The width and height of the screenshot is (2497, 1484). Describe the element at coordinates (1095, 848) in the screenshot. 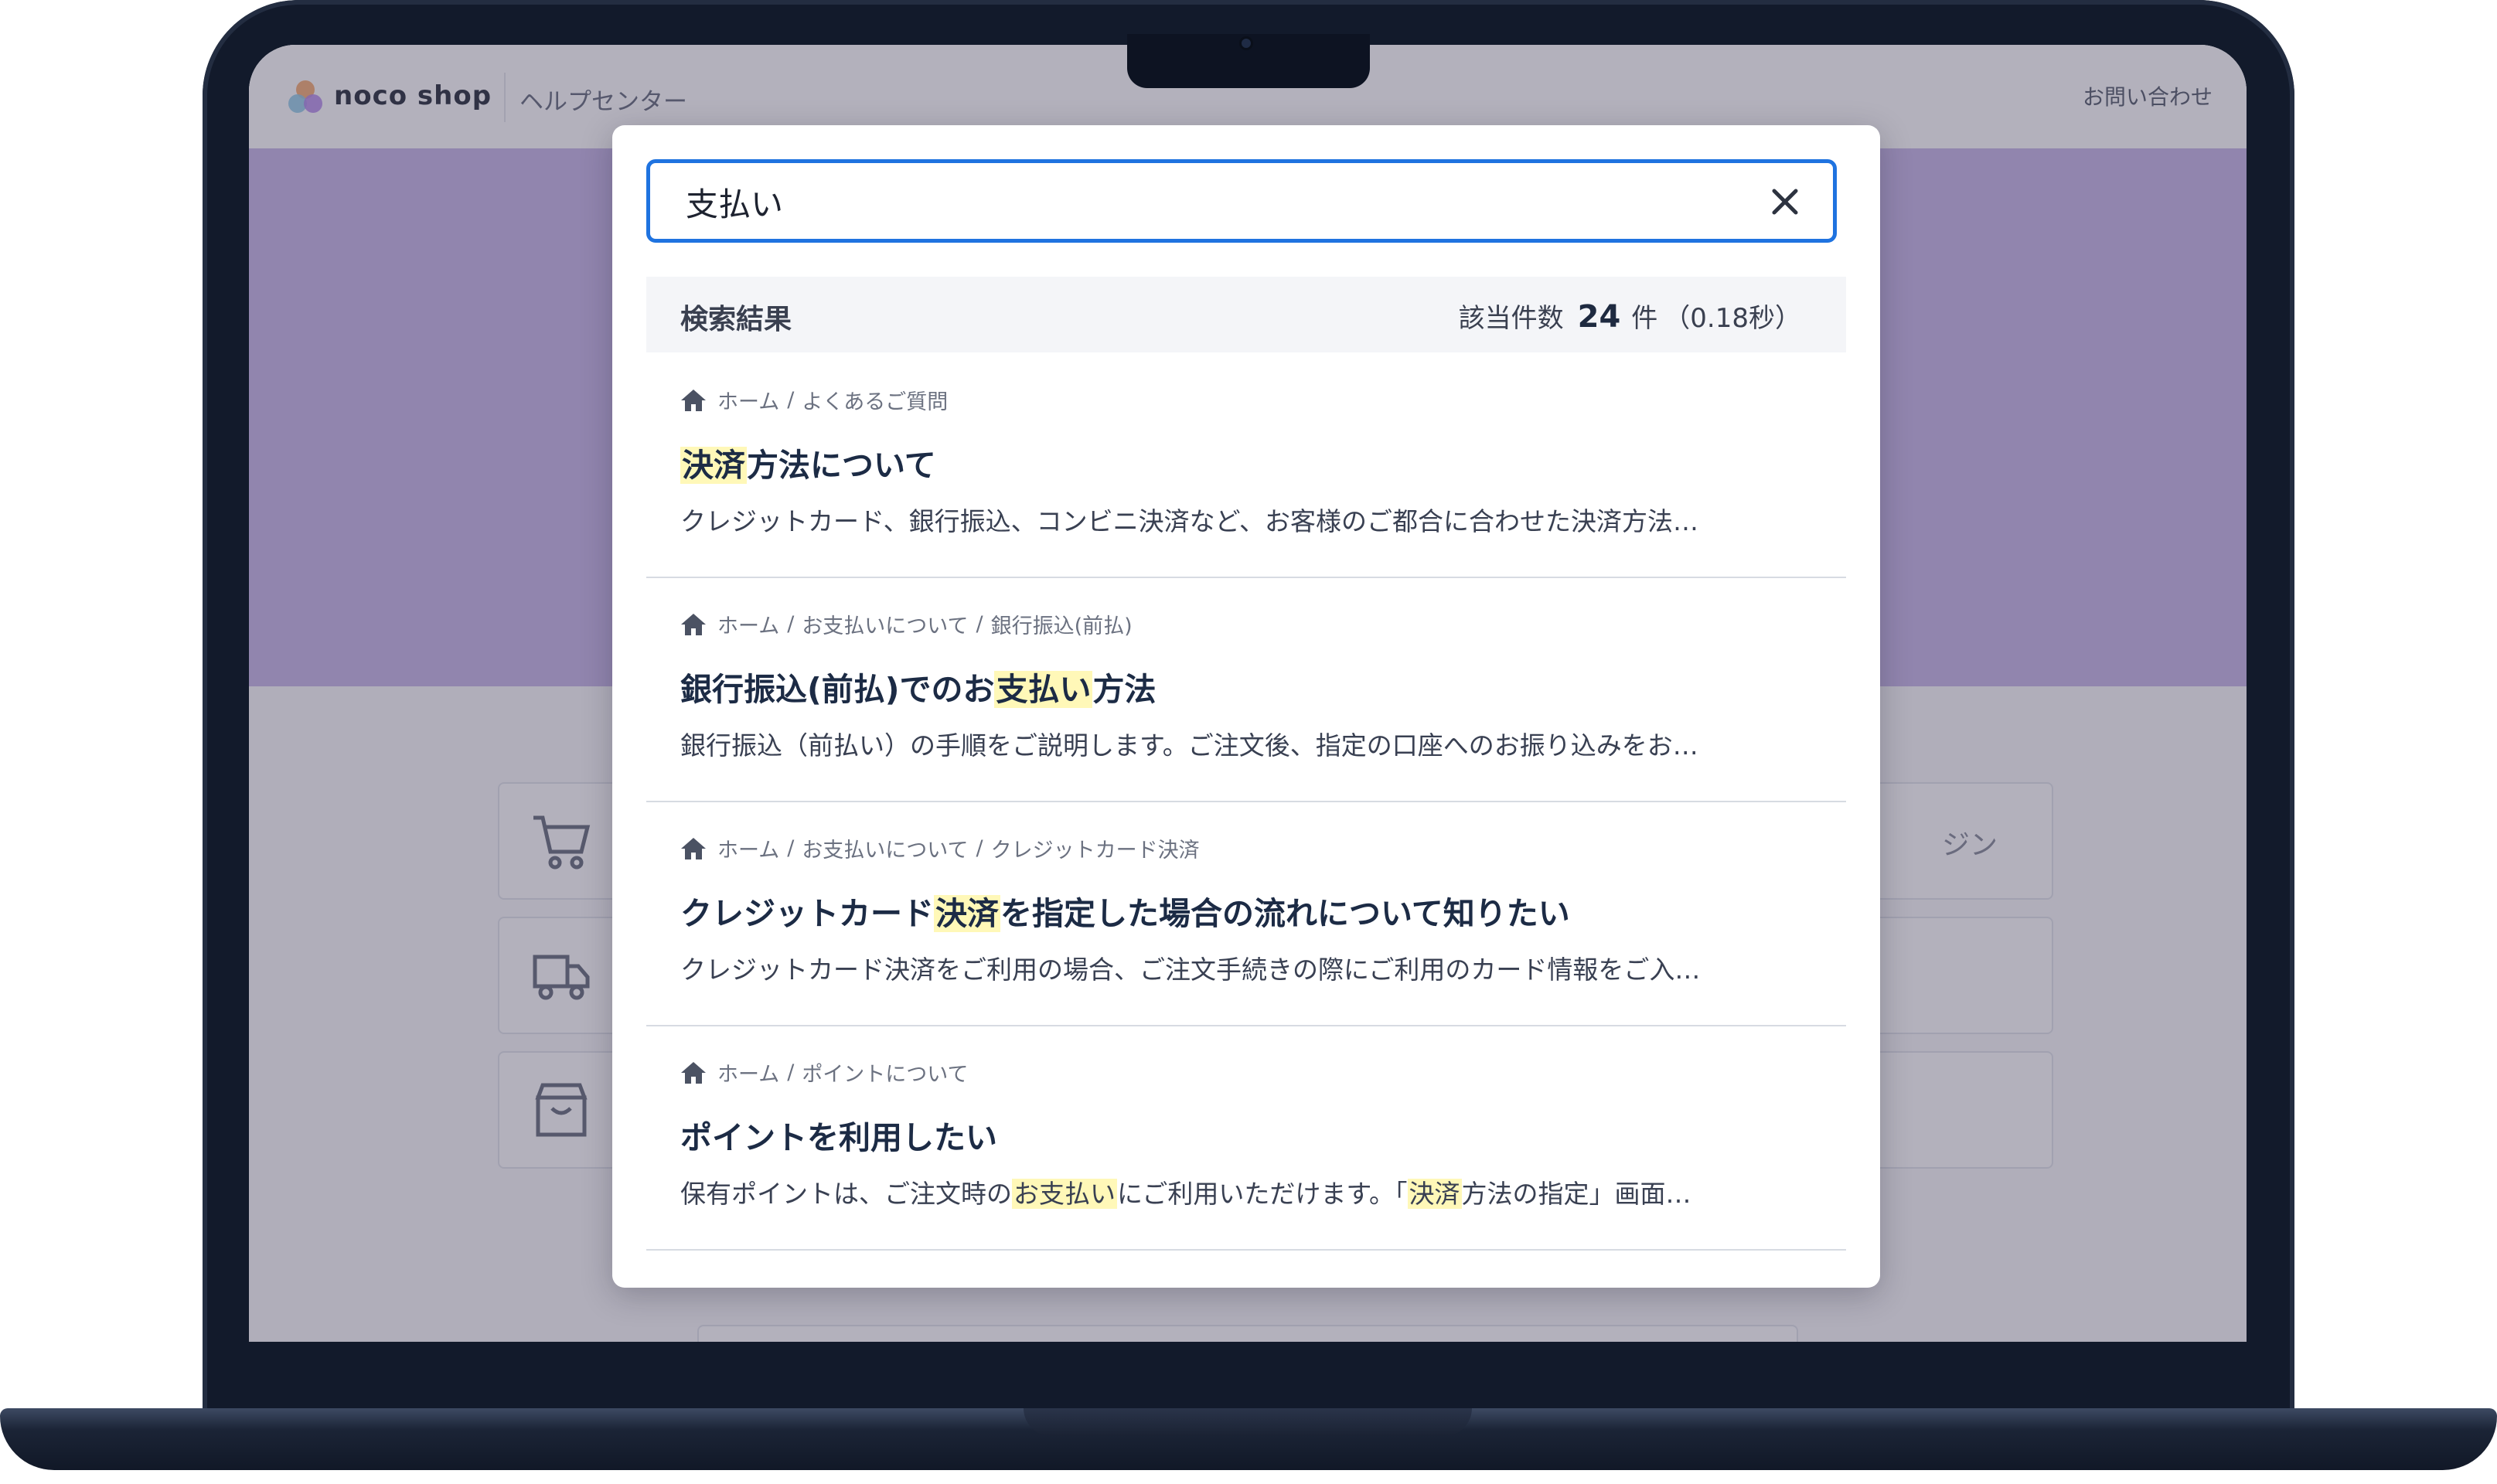

I see `breadcrumb-item: クレジットカード決済` at that location.